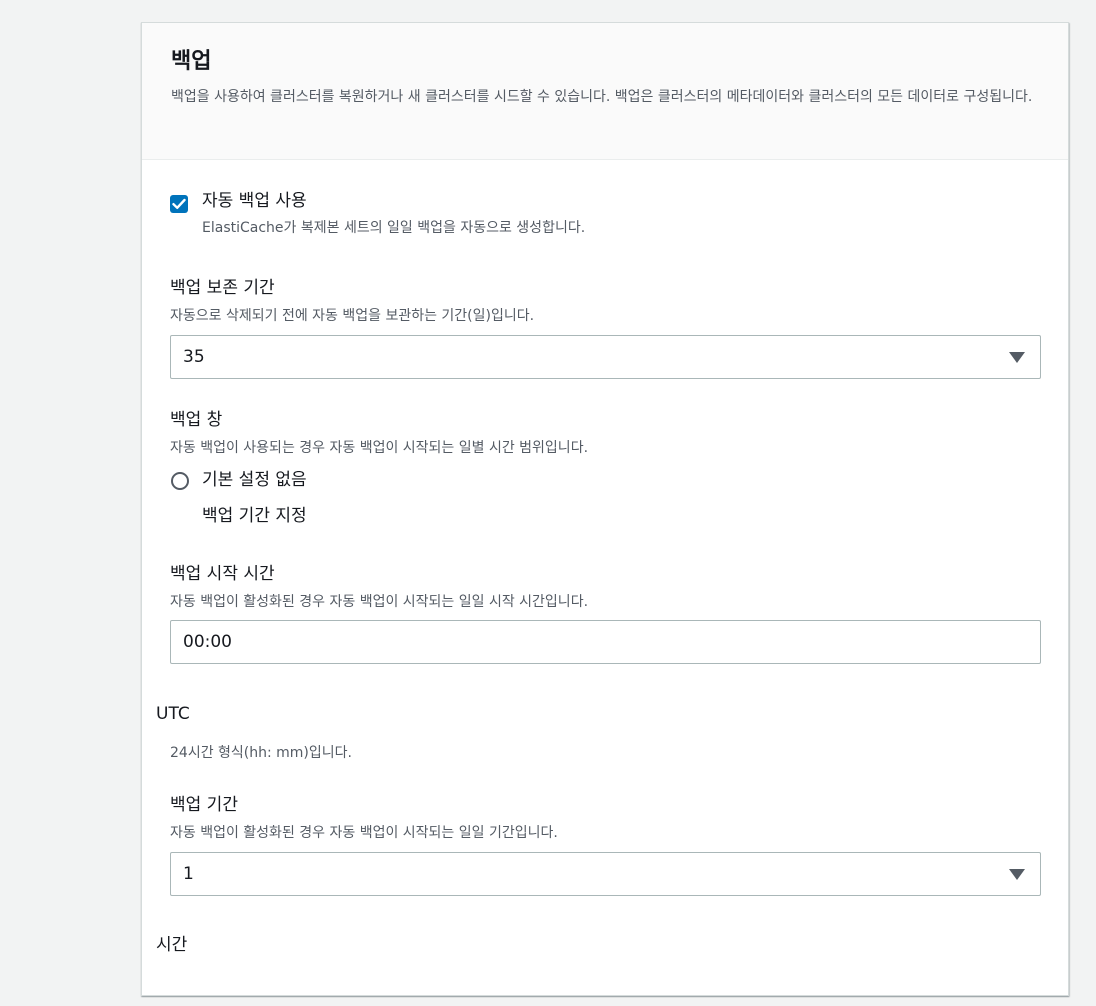  What do you see at coordinates (352, 316) in the screenshot?
I see `retention-description: 자동으로 삭제되기 전에 자동 백업을 보관하는 기간(일)입니다.` at bounding box center [352, 316].